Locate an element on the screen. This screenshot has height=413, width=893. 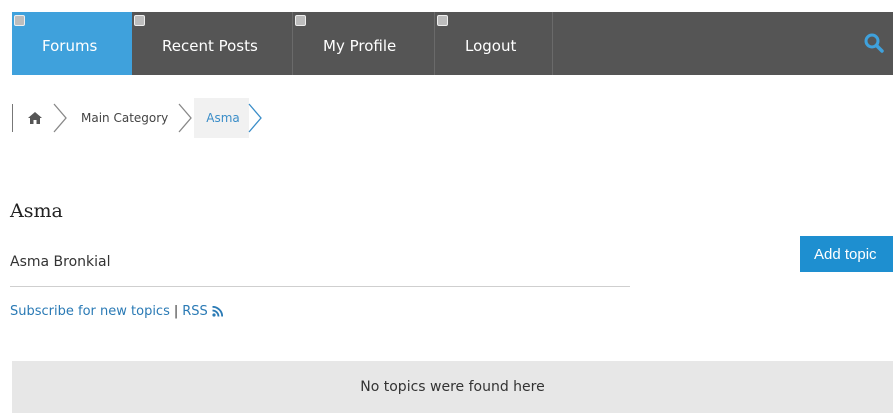
empty-topics-notice: No topics were found here is located at coordinates (452, 387).